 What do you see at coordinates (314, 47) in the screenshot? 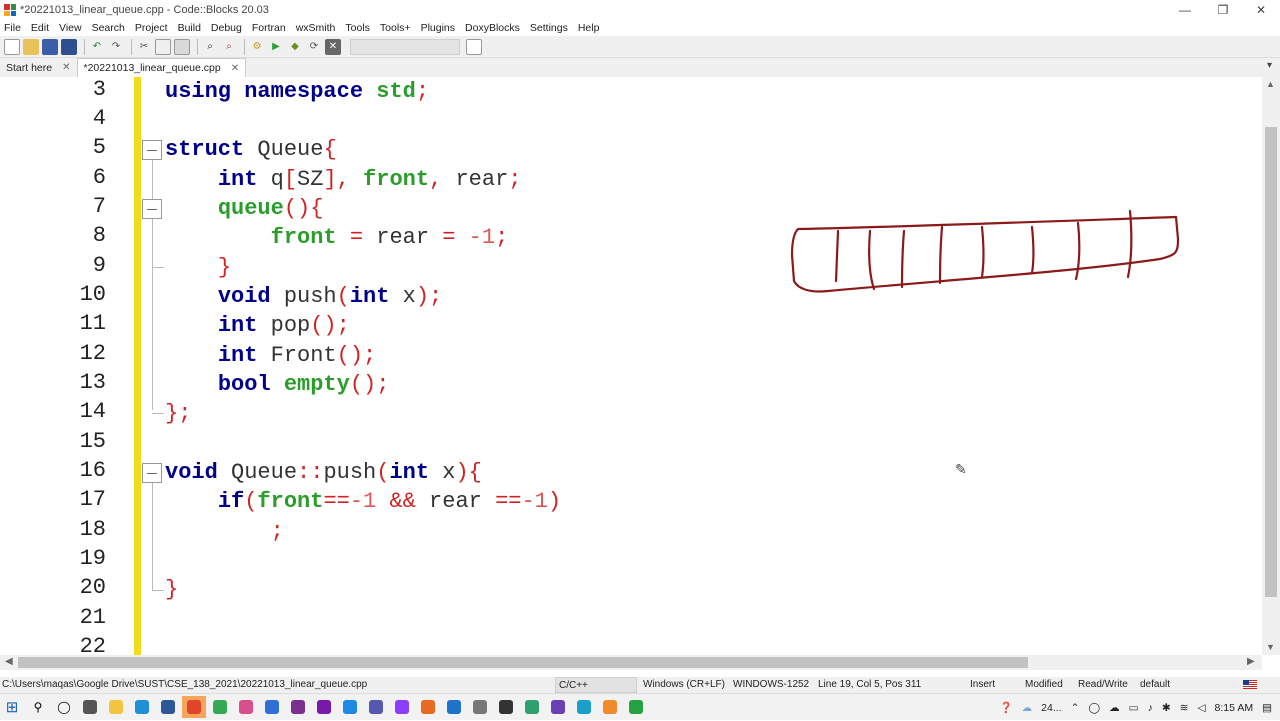
I see `rebuild-icon: ⟳` at bounding box center [314, 47].